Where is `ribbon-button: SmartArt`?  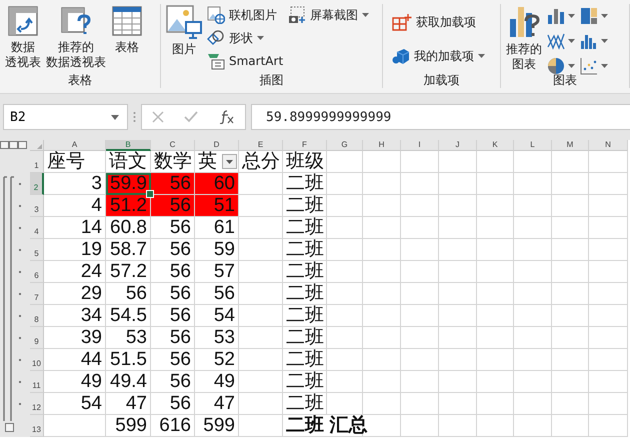 ribbon-button: SmartArt is located at coordinates (245, 61).